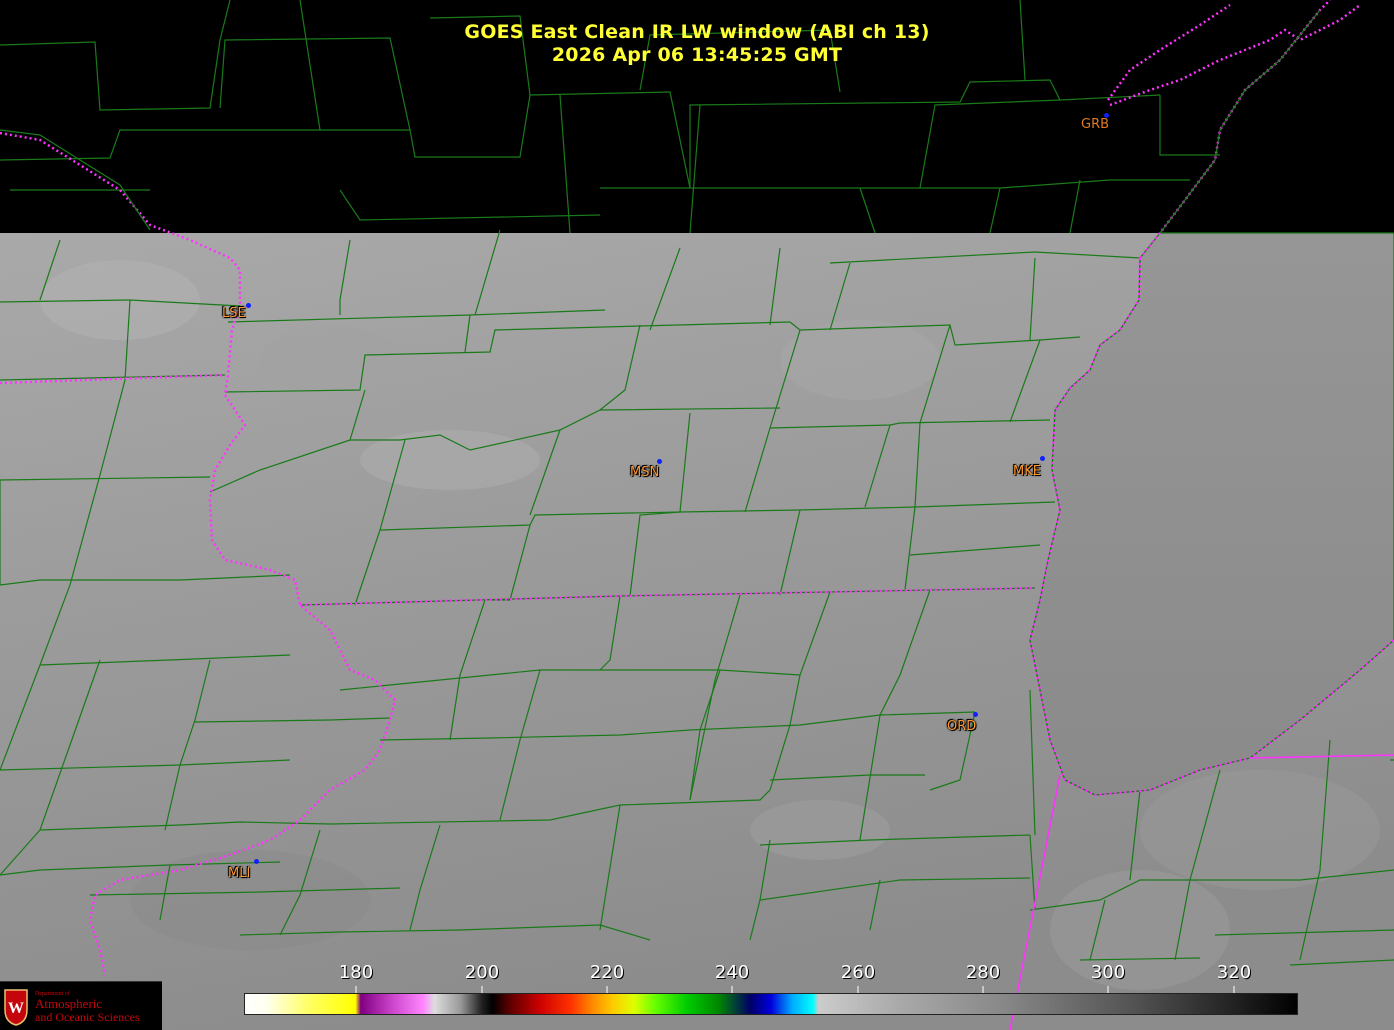 The width and height of the screenshot is (1394, 1030). I want to click on colorbar-tick: 180, so click(356, 972).